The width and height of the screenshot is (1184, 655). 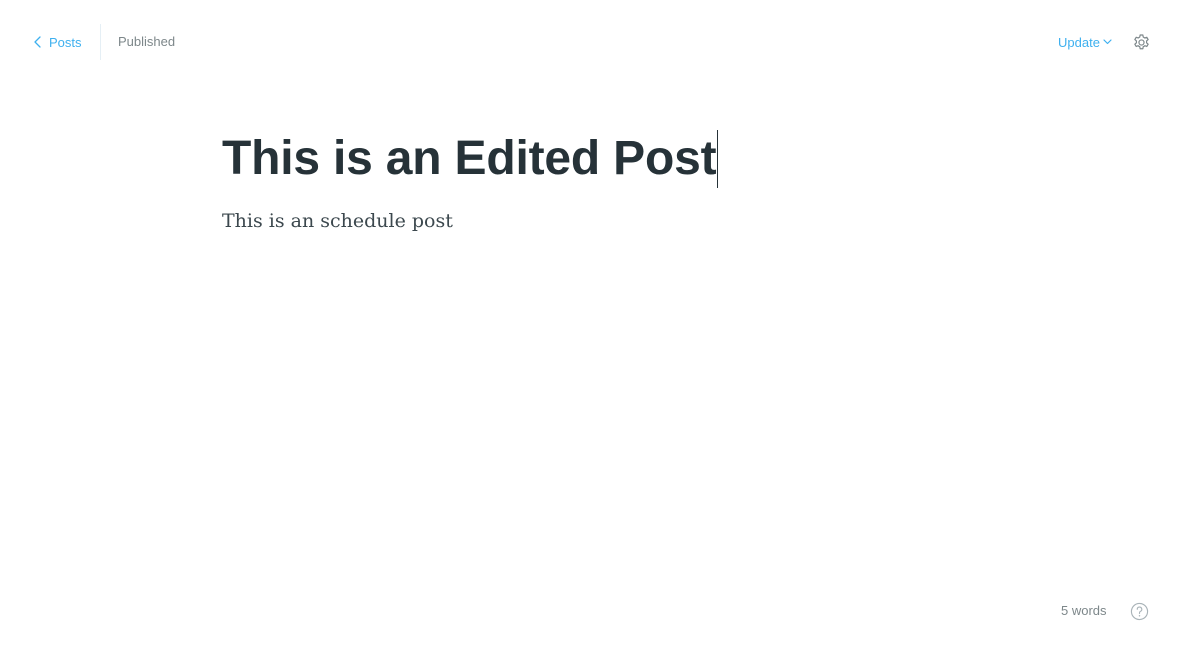 What do you see at coordinates (147, 41) in the screenshot?
I see `post-status: Published` at bounding box center [147, 41].